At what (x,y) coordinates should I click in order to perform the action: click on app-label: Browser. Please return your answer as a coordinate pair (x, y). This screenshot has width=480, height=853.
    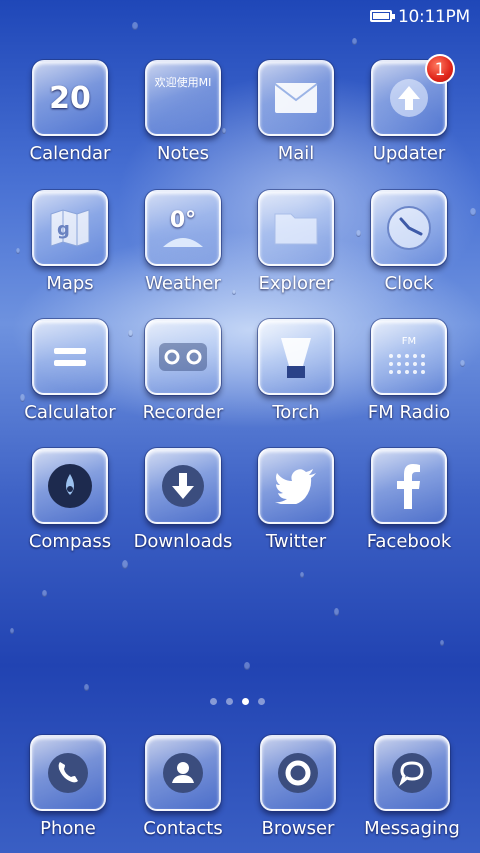
    Looking at the image, I should click on (298, 828).